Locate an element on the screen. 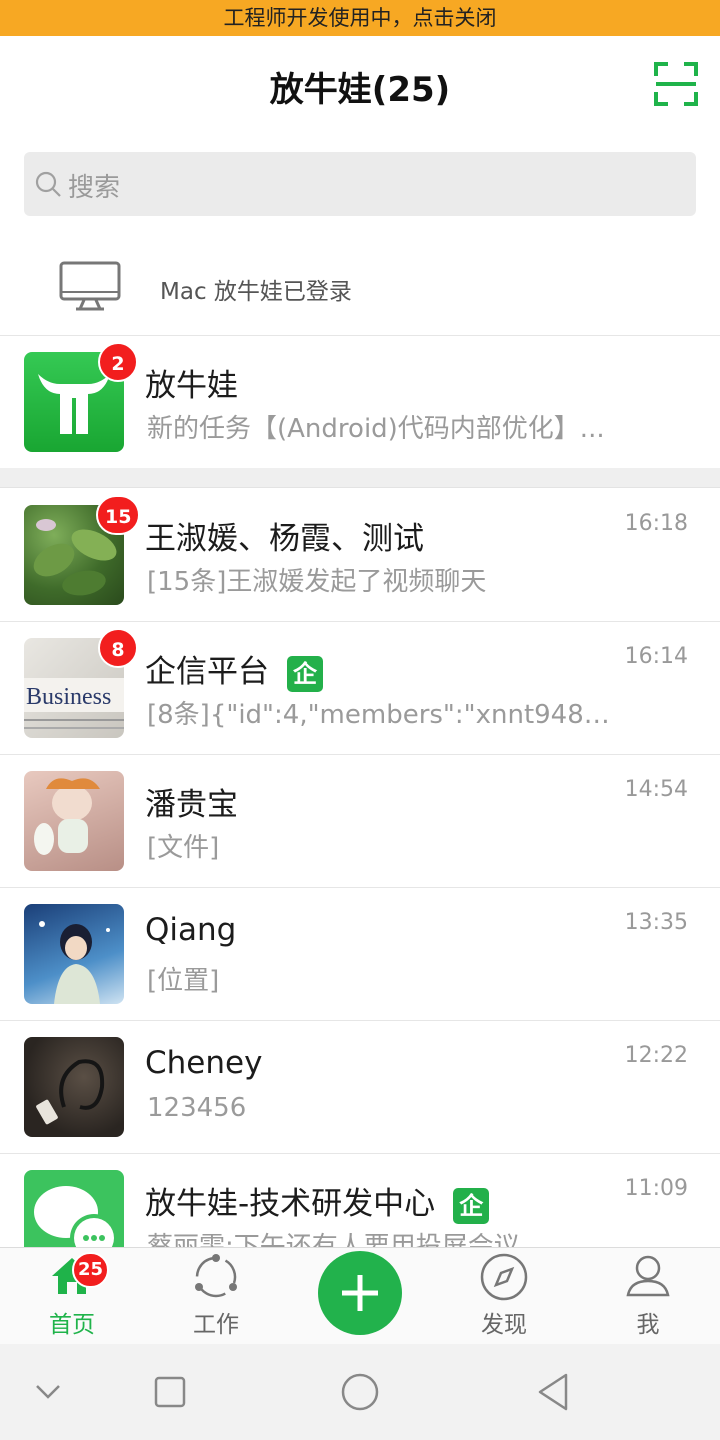 This screenshot has height=1440, width=720. compass-icon is located at coordinates (504, 1277).